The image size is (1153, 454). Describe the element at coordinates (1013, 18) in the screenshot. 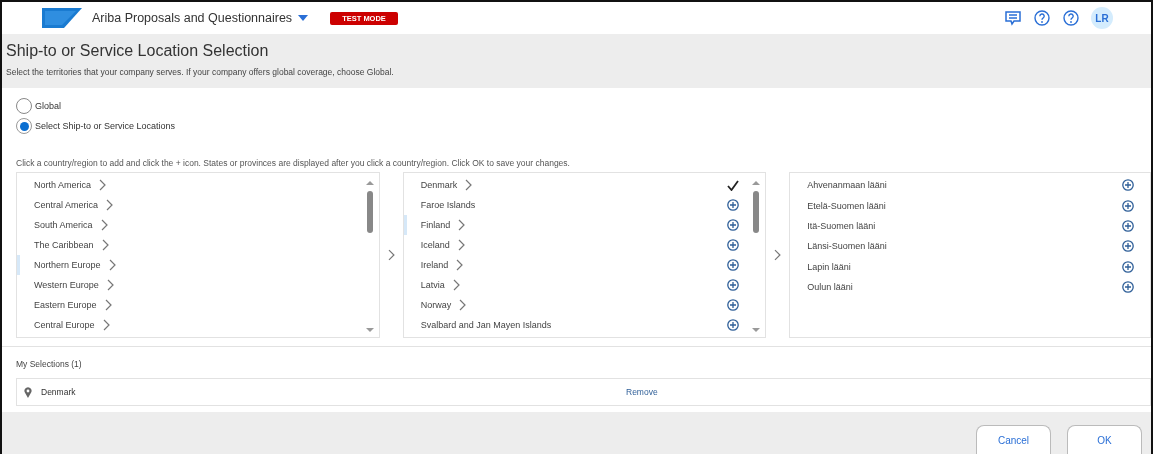

I see `chat-icon` at that location.